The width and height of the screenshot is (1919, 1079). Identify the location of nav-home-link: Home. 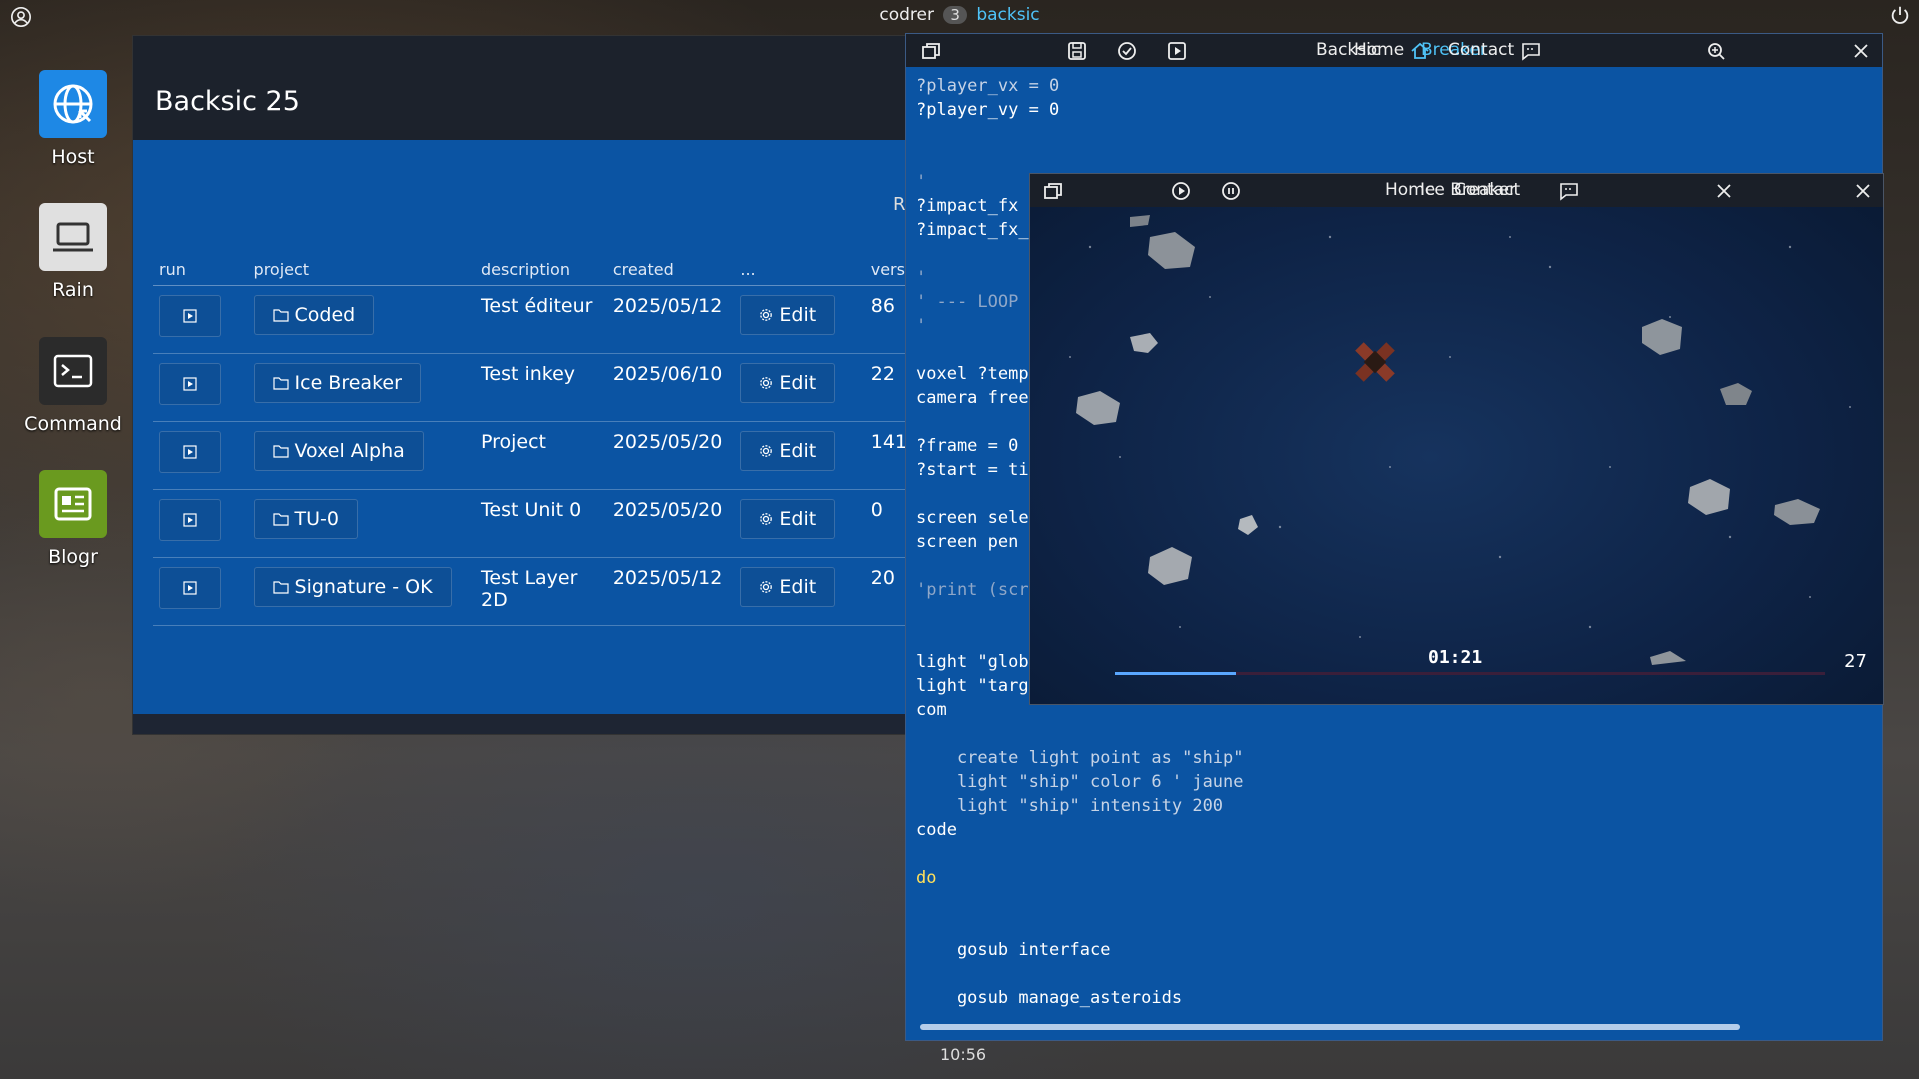
(1379, 50).